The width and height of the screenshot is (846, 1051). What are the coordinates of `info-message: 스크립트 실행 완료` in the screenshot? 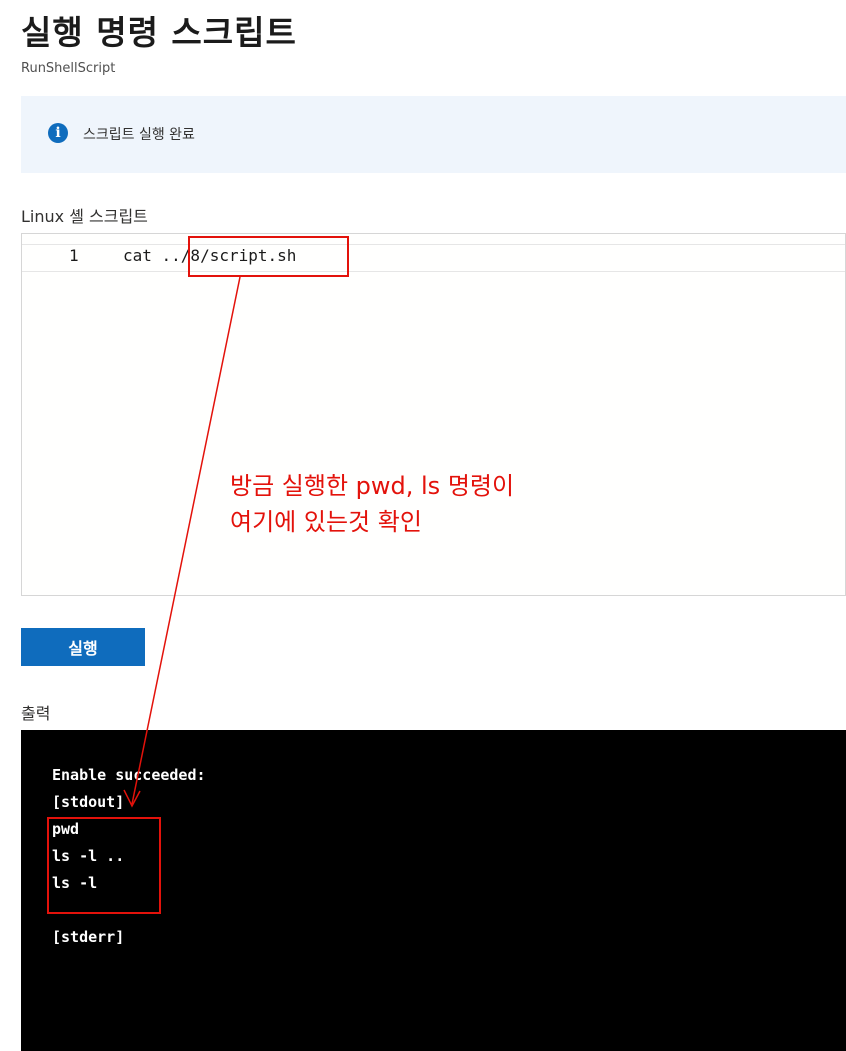 It's located at (139, 135).